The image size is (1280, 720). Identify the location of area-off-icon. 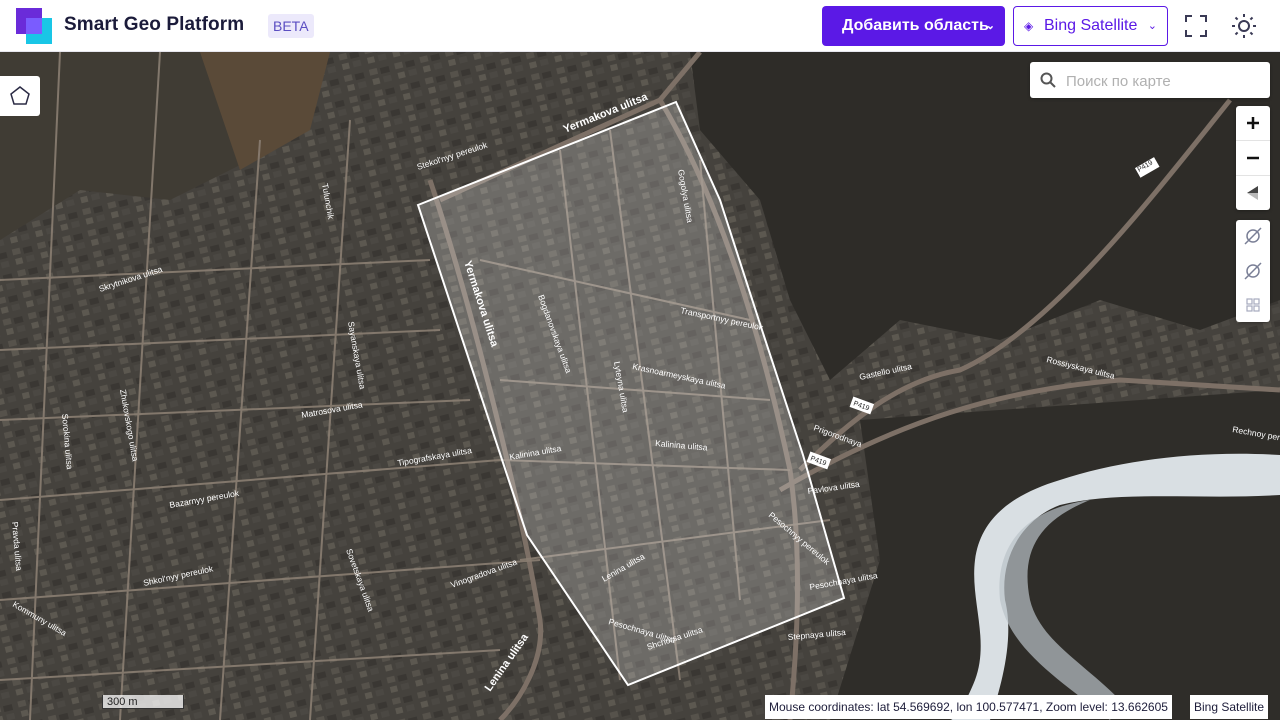
(1253, 236).